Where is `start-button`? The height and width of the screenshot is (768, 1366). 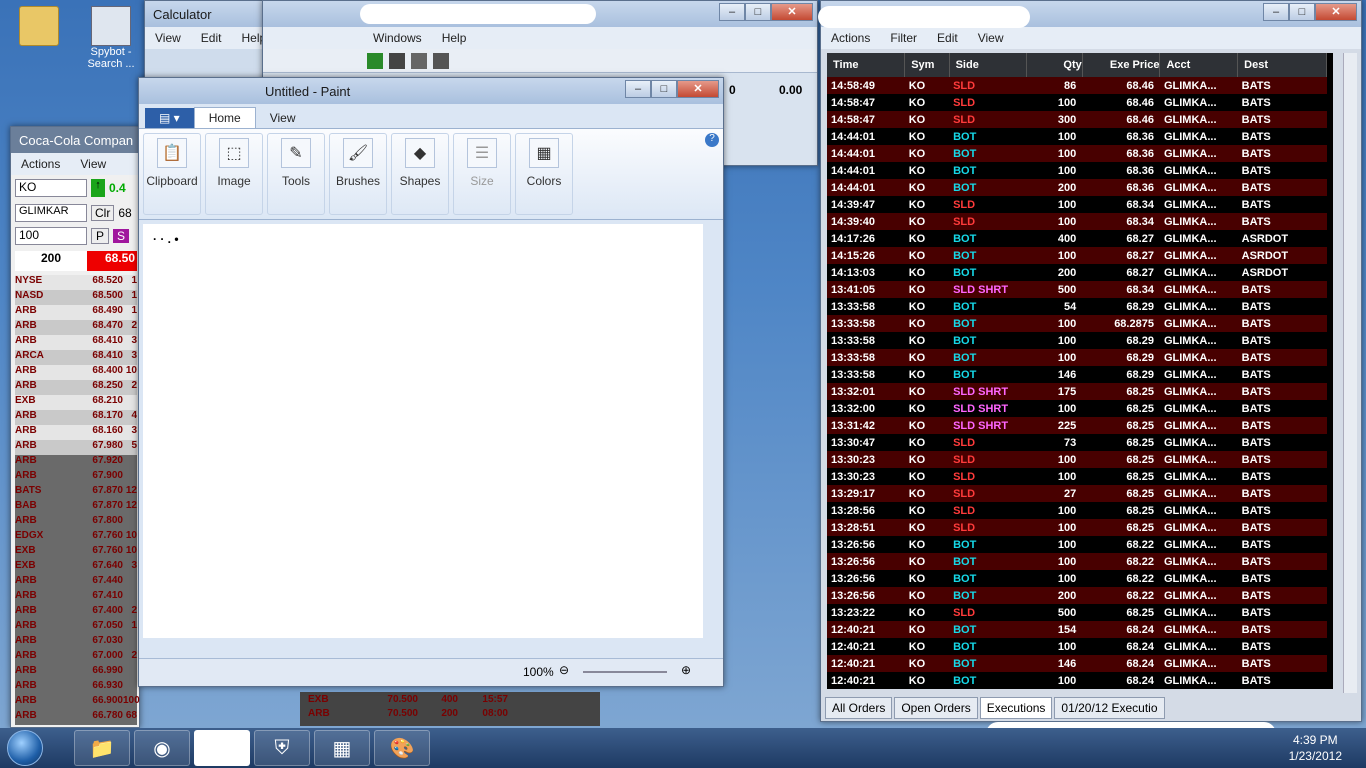 start-button is located at coordinates (25, 748).